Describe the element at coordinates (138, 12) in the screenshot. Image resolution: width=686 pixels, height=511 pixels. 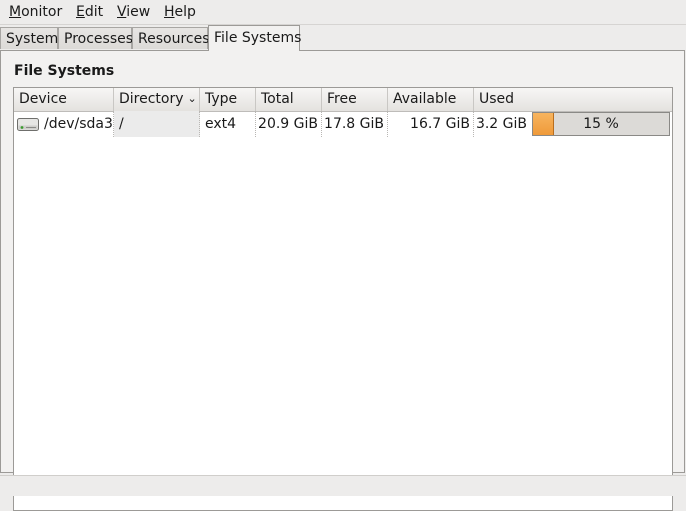
I see `menu-view-label: iew` at that location.